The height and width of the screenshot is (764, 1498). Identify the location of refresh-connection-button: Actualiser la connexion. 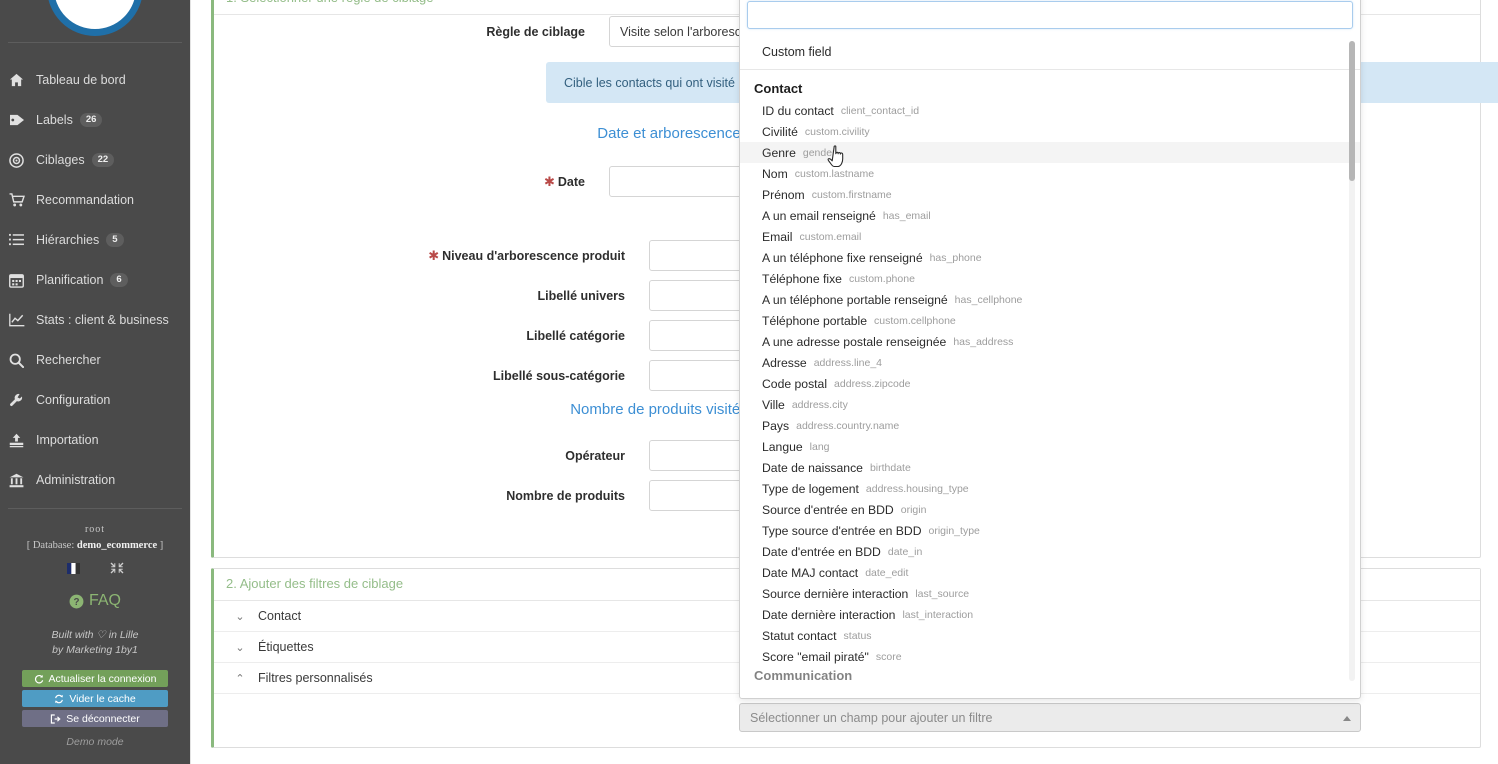
(95, 678).